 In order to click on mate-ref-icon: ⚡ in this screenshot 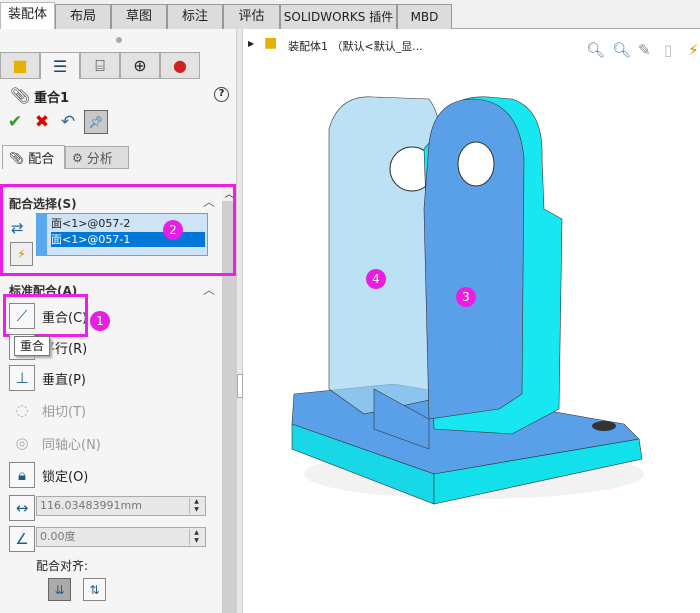, I will do `click(21, 254)`.